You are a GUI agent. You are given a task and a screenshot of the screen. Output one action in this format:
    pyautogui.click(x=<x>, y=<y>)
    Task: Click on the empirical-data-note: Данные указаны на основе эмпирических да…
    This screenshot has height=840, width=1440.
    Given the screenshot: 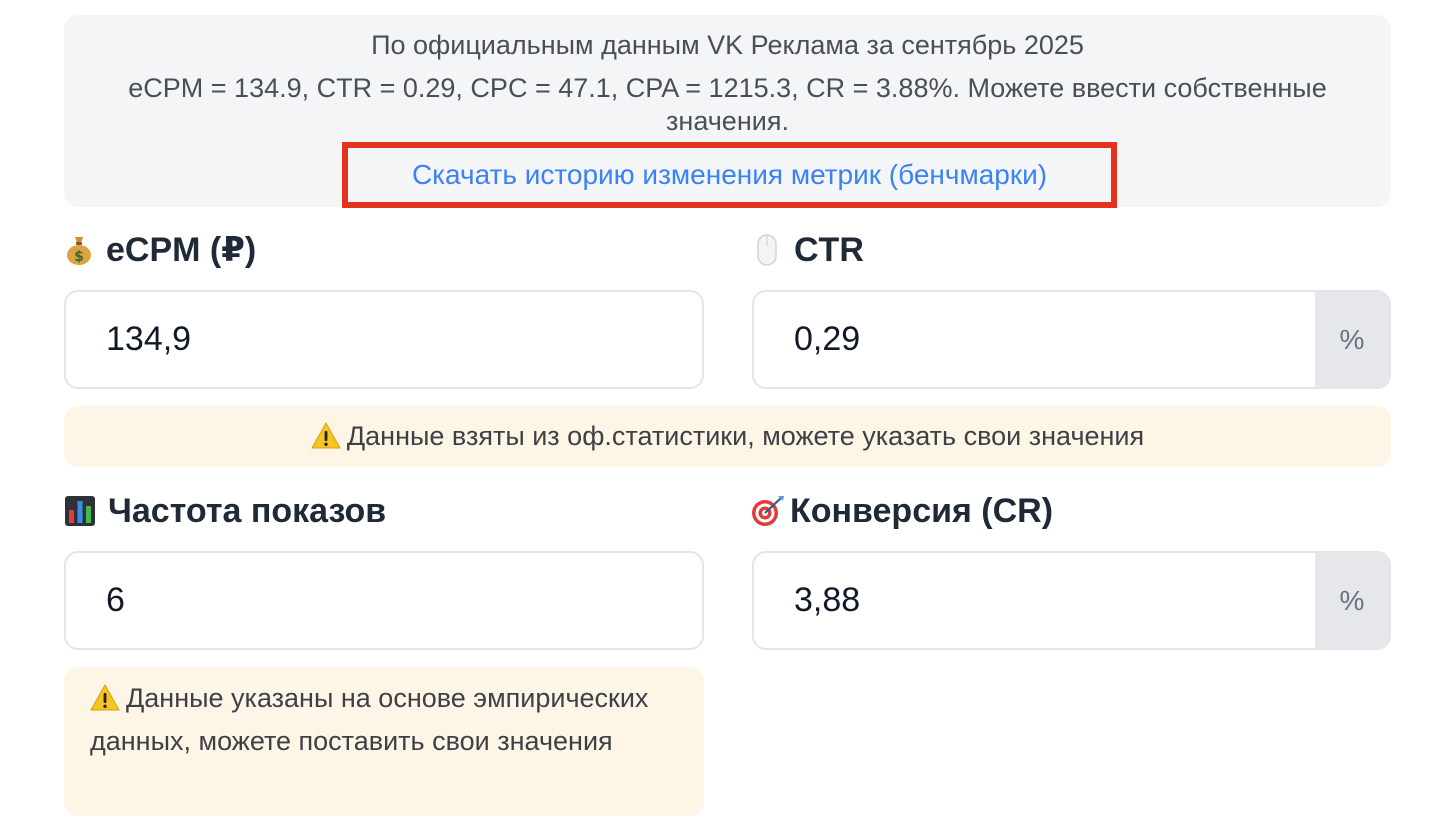 What is the action you would take?
    pyautogui.click(x=384, y=741)
    